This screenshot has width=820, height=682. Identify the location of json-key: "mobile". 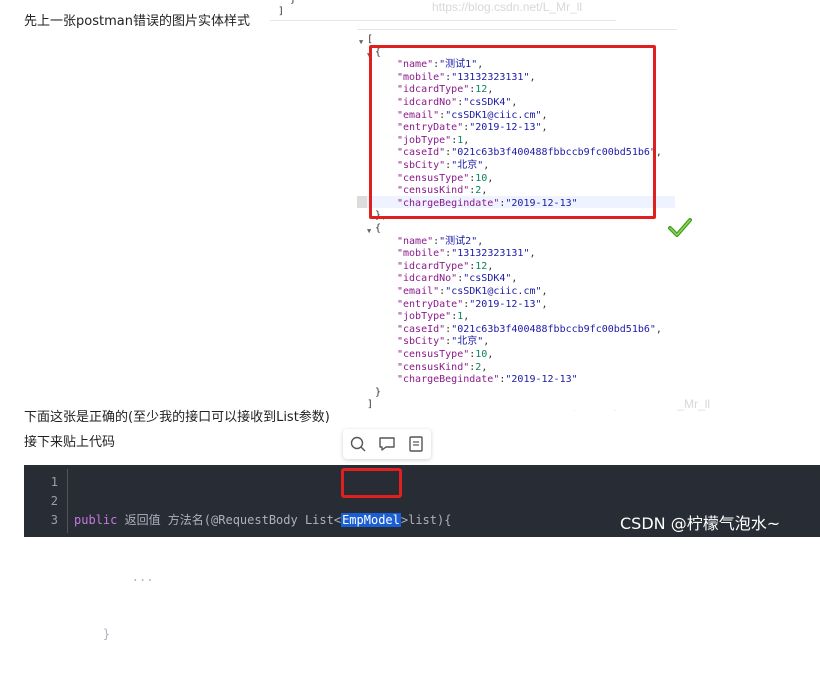
(421, 254).